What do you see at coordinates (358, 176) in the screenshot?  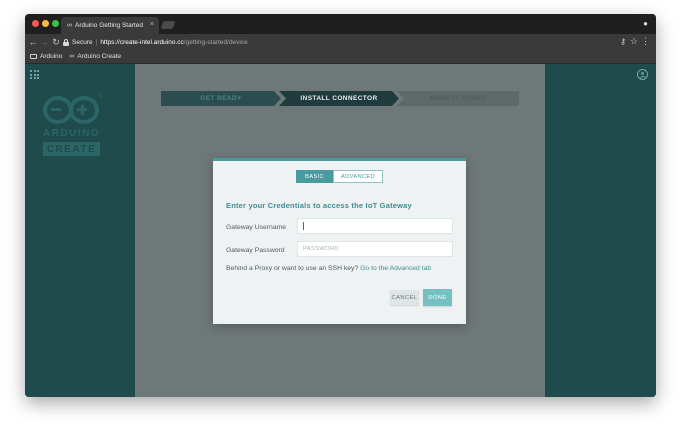 I see `tab-advanced: ADVANCED` at bounding box center [358, 176].